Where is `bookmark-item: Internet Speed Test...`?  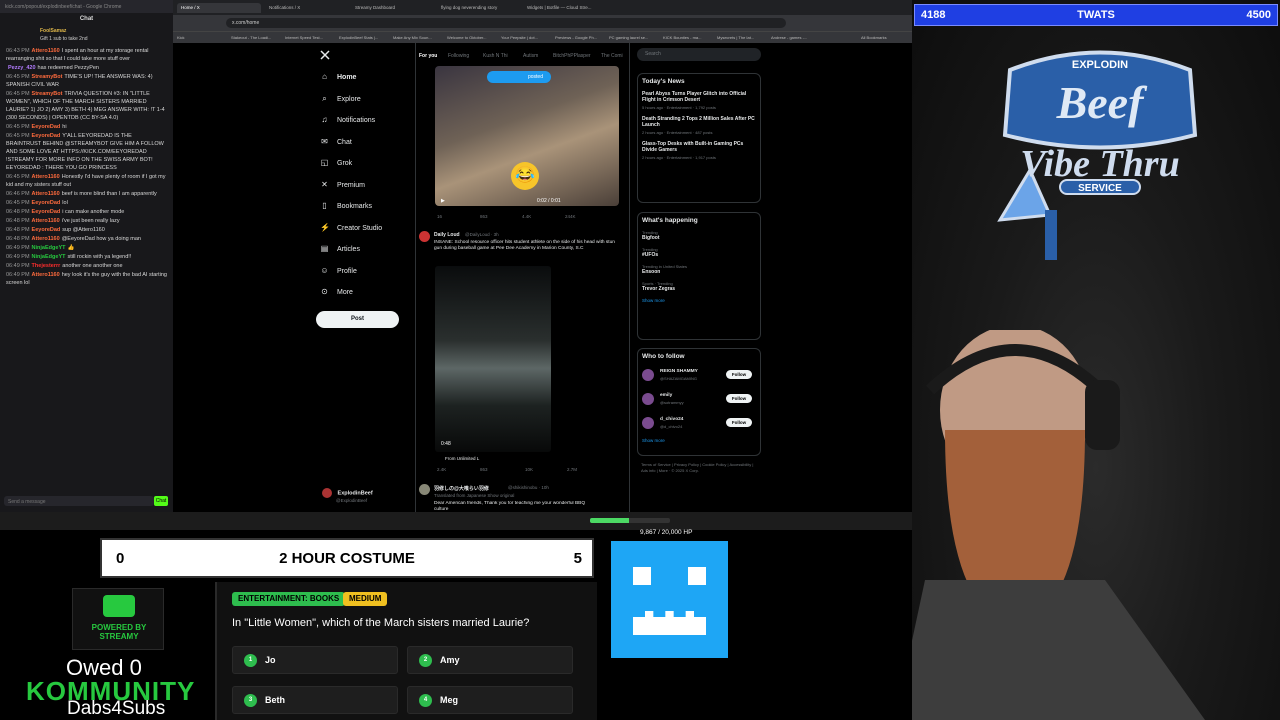
bookmark-item: Internet Speed Test... is located at coordinates (304, 37).